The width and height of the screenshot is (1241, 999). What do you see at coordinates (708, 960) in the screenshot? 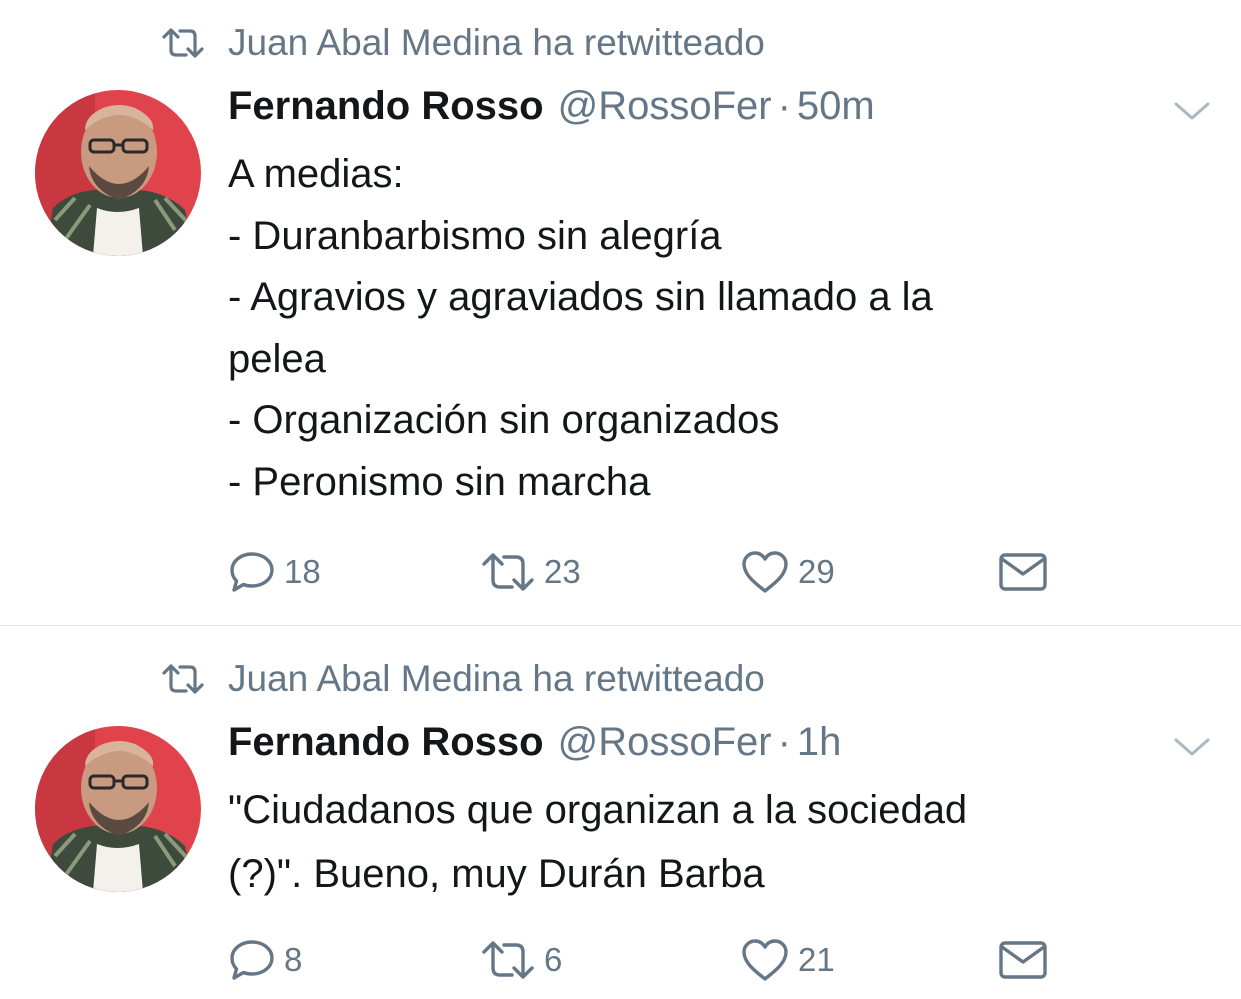
I see `tweet-actions: 8 6 21` at bounding box center [708, 960].